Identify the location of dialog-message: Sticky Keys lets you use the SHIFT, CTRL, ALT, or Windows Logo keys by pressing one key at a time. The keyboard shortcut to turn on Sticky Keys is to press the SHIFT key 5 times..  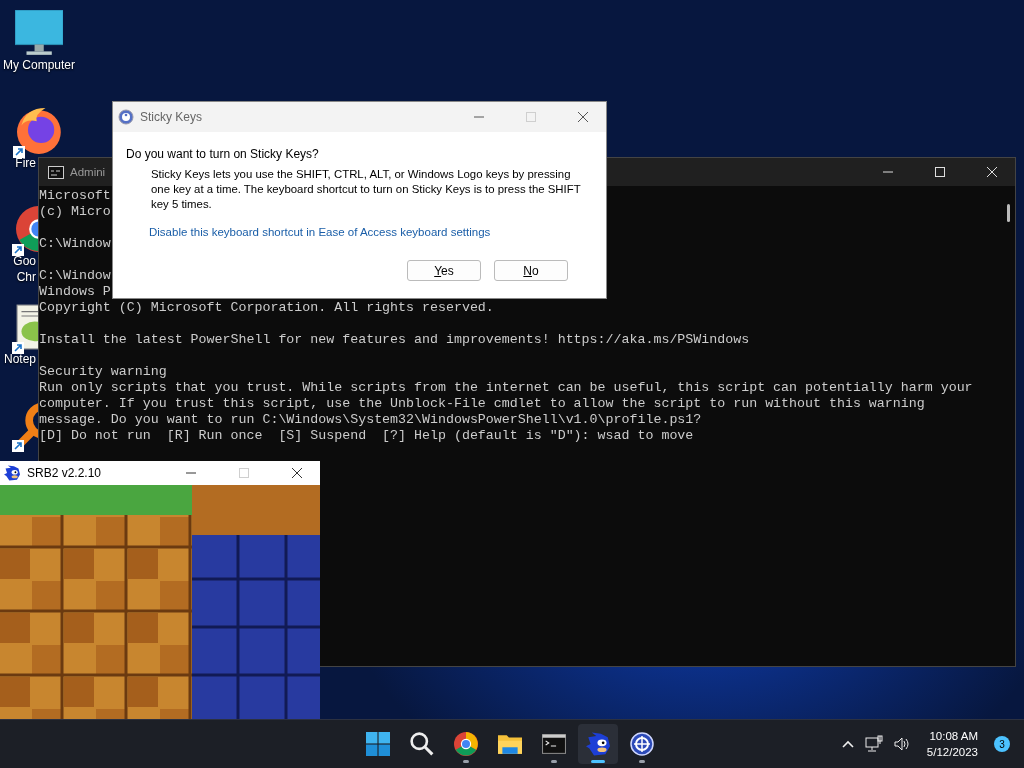
(366, 189).